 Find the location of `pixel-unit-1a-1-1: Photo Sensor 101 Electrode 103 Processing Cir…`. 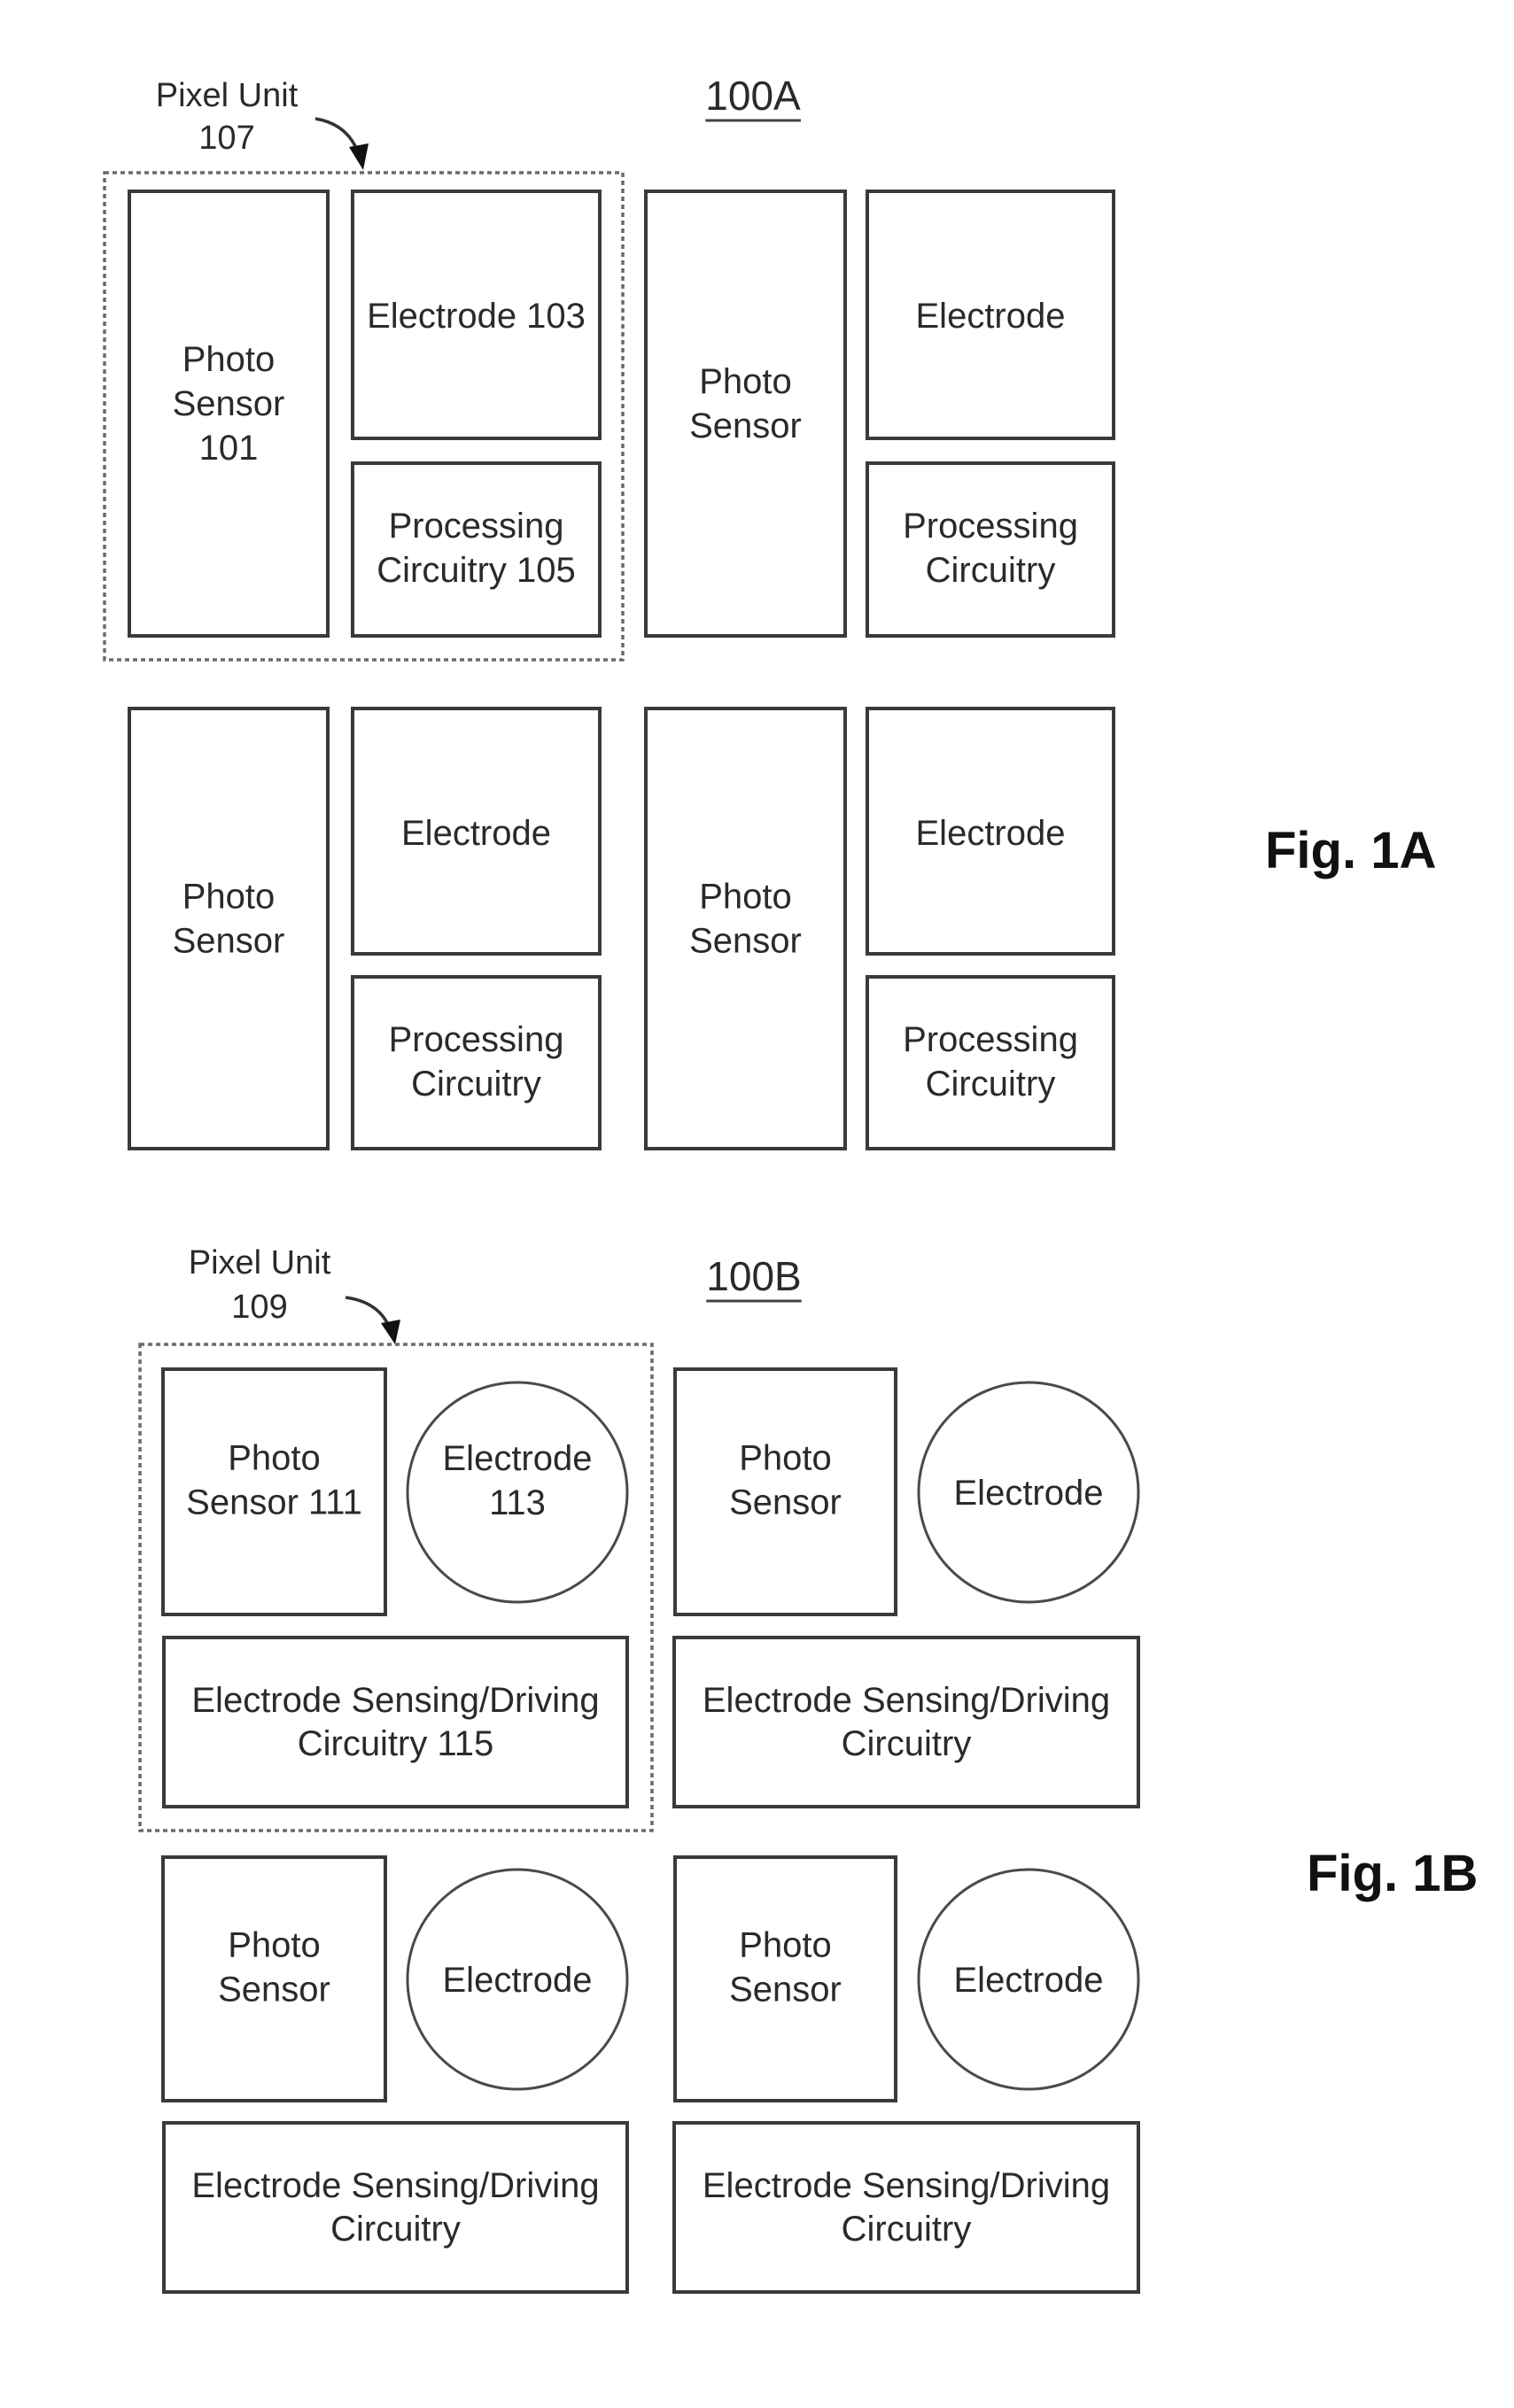

pixel-unit-1a-1-1: Photo Sensor 101 Electrode 103 Processing Cir… is located at coordinates (365, 414).